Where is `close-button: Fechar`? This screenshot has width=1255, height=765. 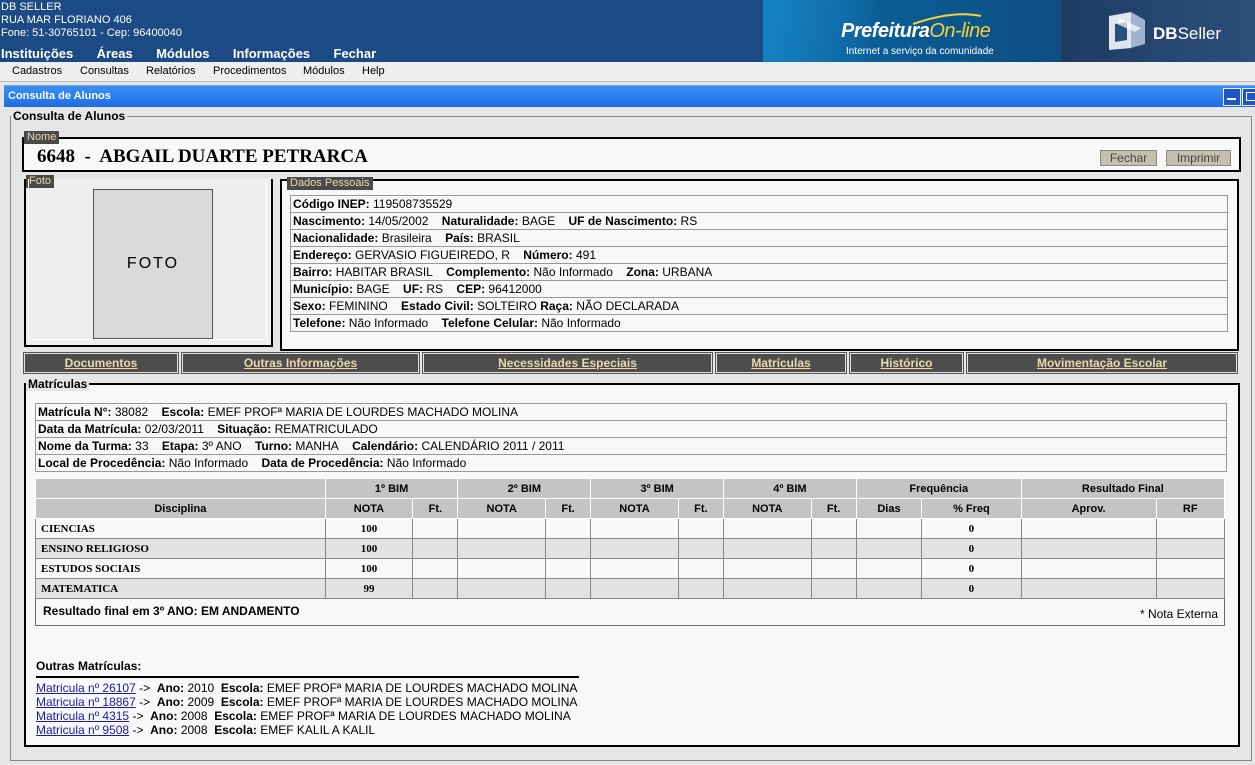
close-button: Fechar is located at coordinates (1128, 158).